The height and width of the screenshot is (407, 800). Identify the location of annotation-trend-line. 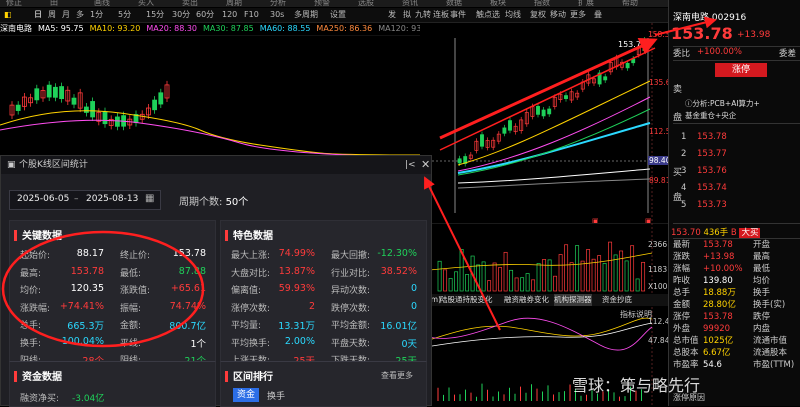
(547, 99).